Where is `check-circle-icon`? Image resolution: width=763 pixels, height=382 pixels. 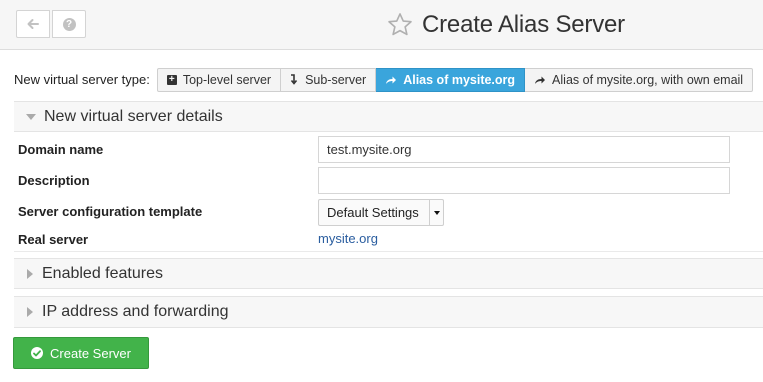 check-circle-icon is located at coordinates (37, 353).